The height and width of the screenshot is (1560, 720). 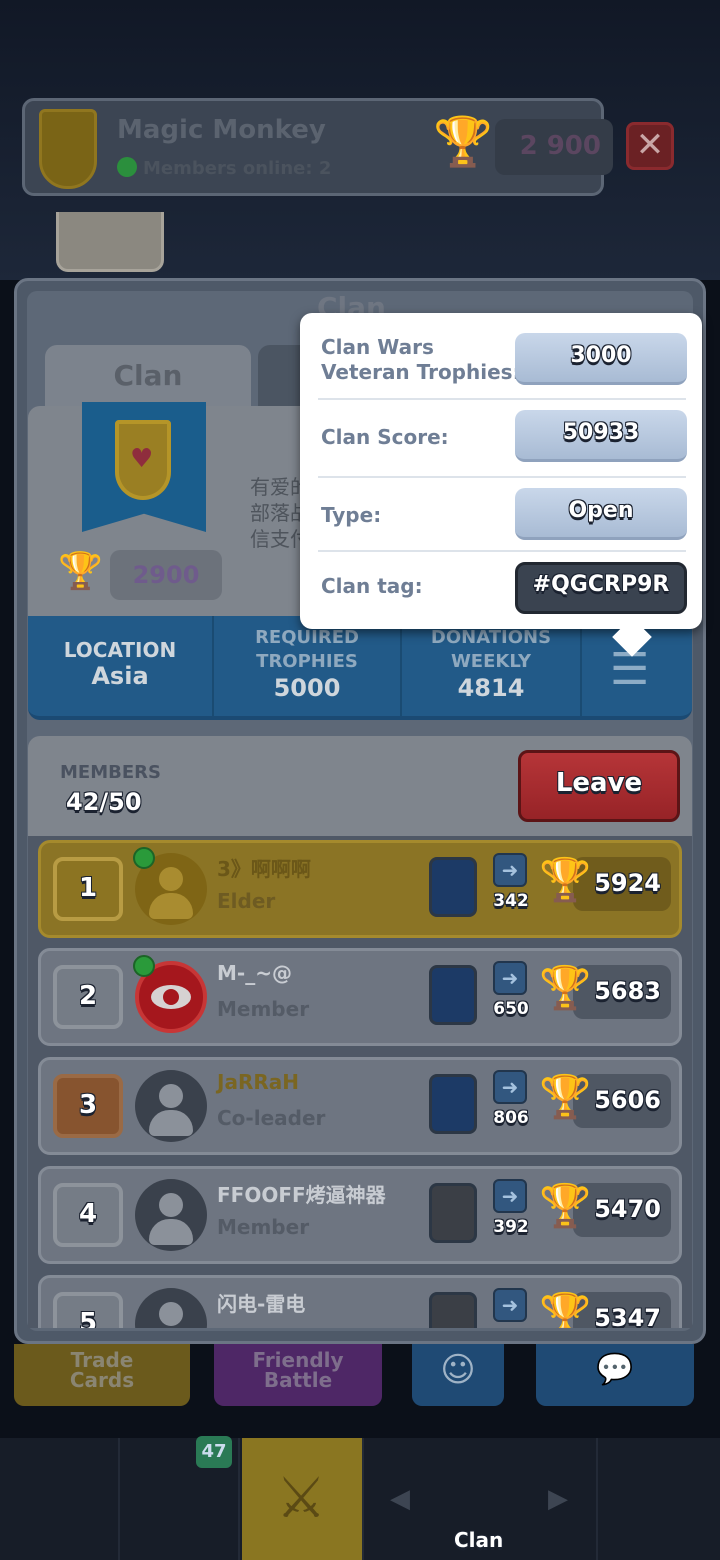 What do you see at coordinates (458, 1370) in the screenshot?
I see `smile-icon: ☺` at bounding box center [458, 1370].